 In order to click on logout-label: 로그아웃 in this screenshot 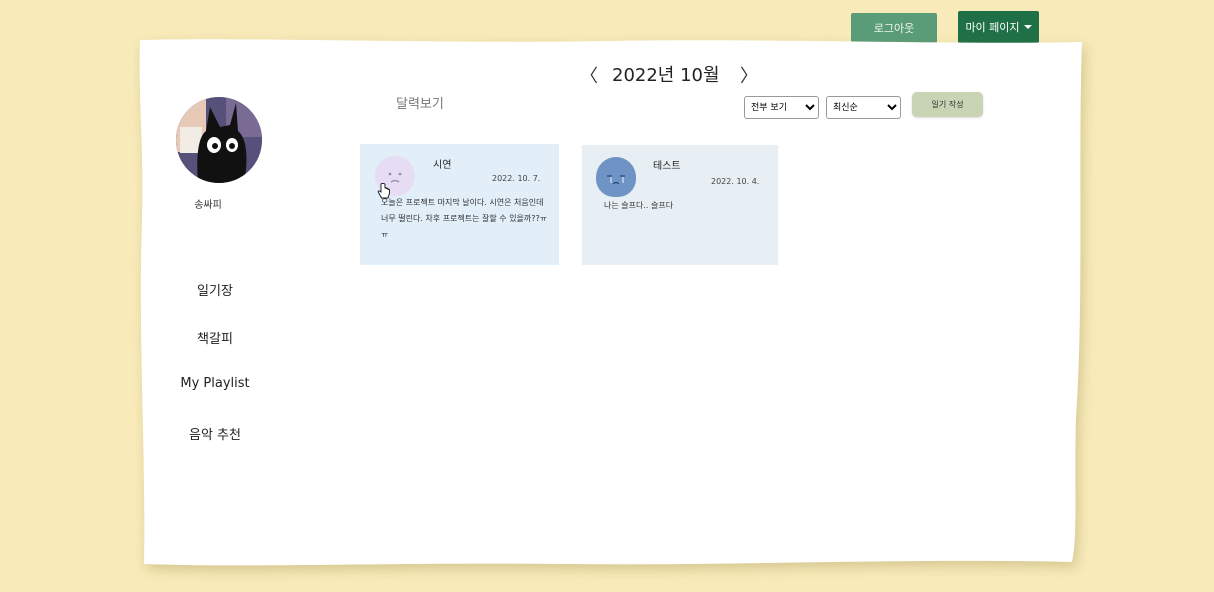, I will do `click(894, 28)`.